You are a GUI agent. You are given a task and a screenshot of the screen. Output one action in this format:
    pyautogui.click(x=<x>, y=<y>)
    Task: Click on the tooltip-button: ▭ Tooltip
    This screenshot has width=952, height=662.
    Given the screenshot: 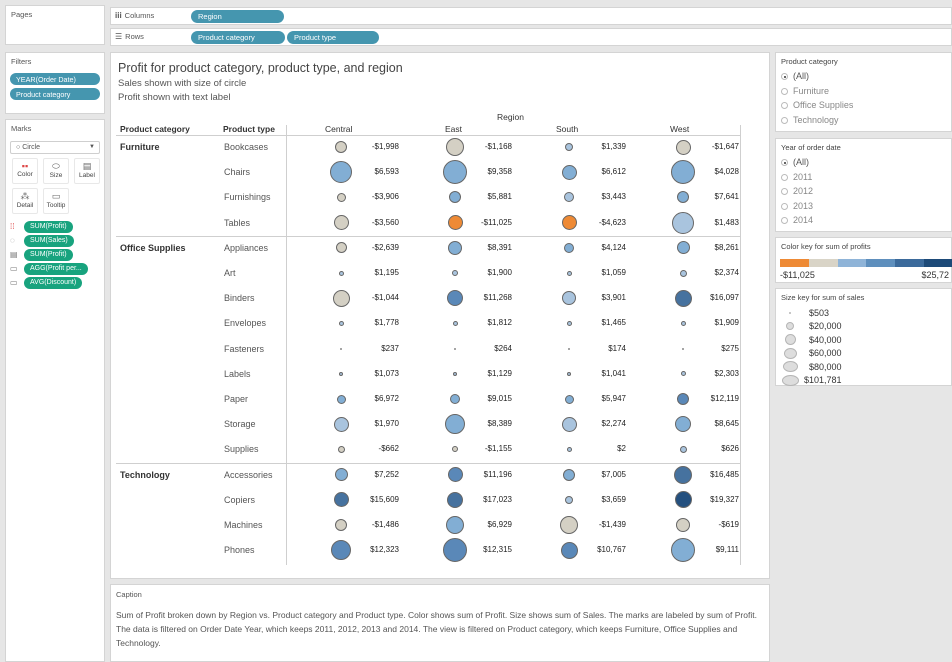 What is the action you would take?
    pyautogui.click(x=56, y=201)
    